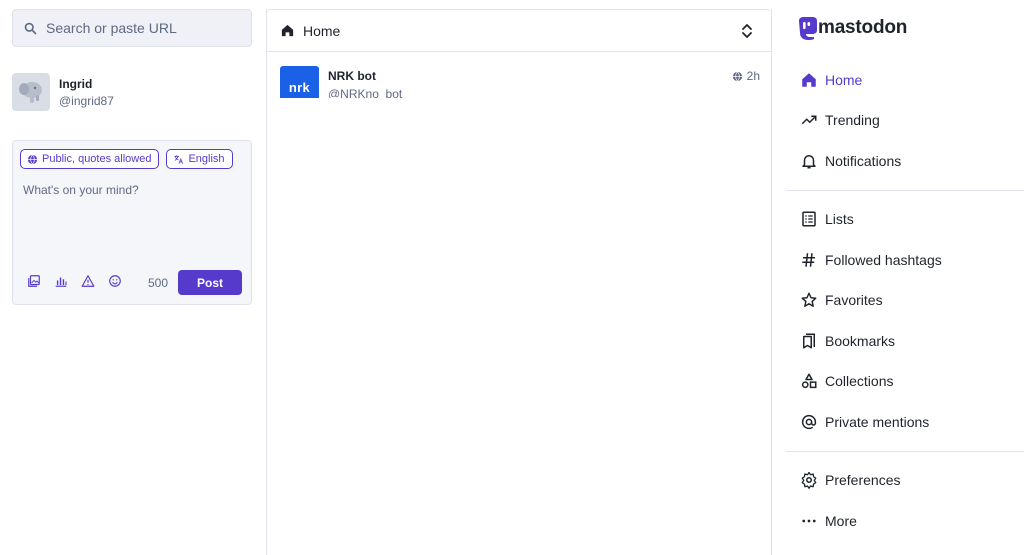  Describe the element at coordinates (854, 300) in the screenshot. I see `nav-favorites-label: Favorites` at that location.